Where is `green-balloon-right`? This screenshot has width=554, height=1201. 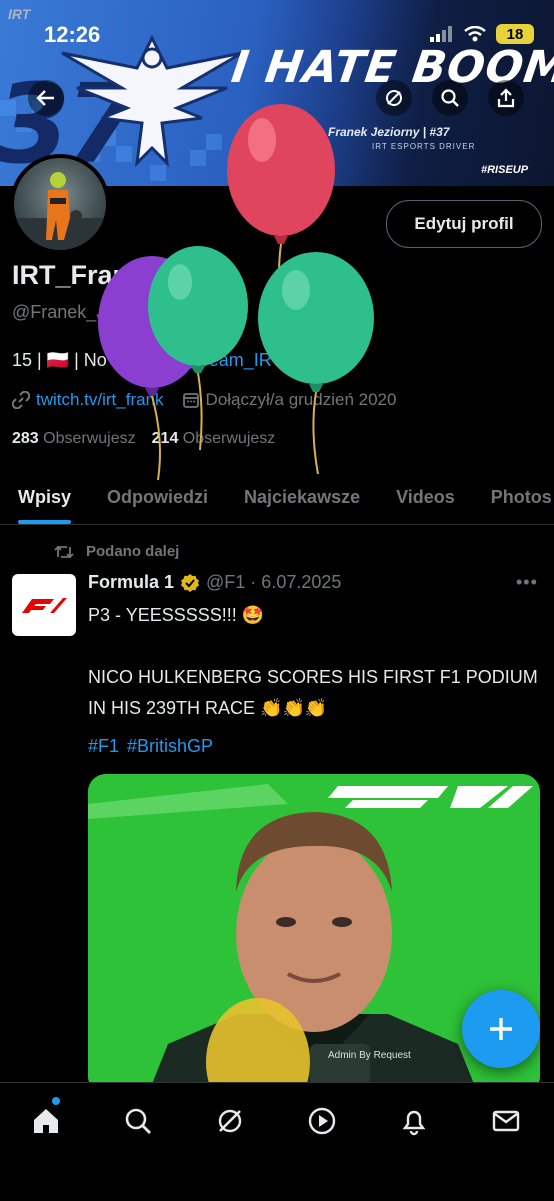
green-balloon-right is located at coordinates (316, 363).